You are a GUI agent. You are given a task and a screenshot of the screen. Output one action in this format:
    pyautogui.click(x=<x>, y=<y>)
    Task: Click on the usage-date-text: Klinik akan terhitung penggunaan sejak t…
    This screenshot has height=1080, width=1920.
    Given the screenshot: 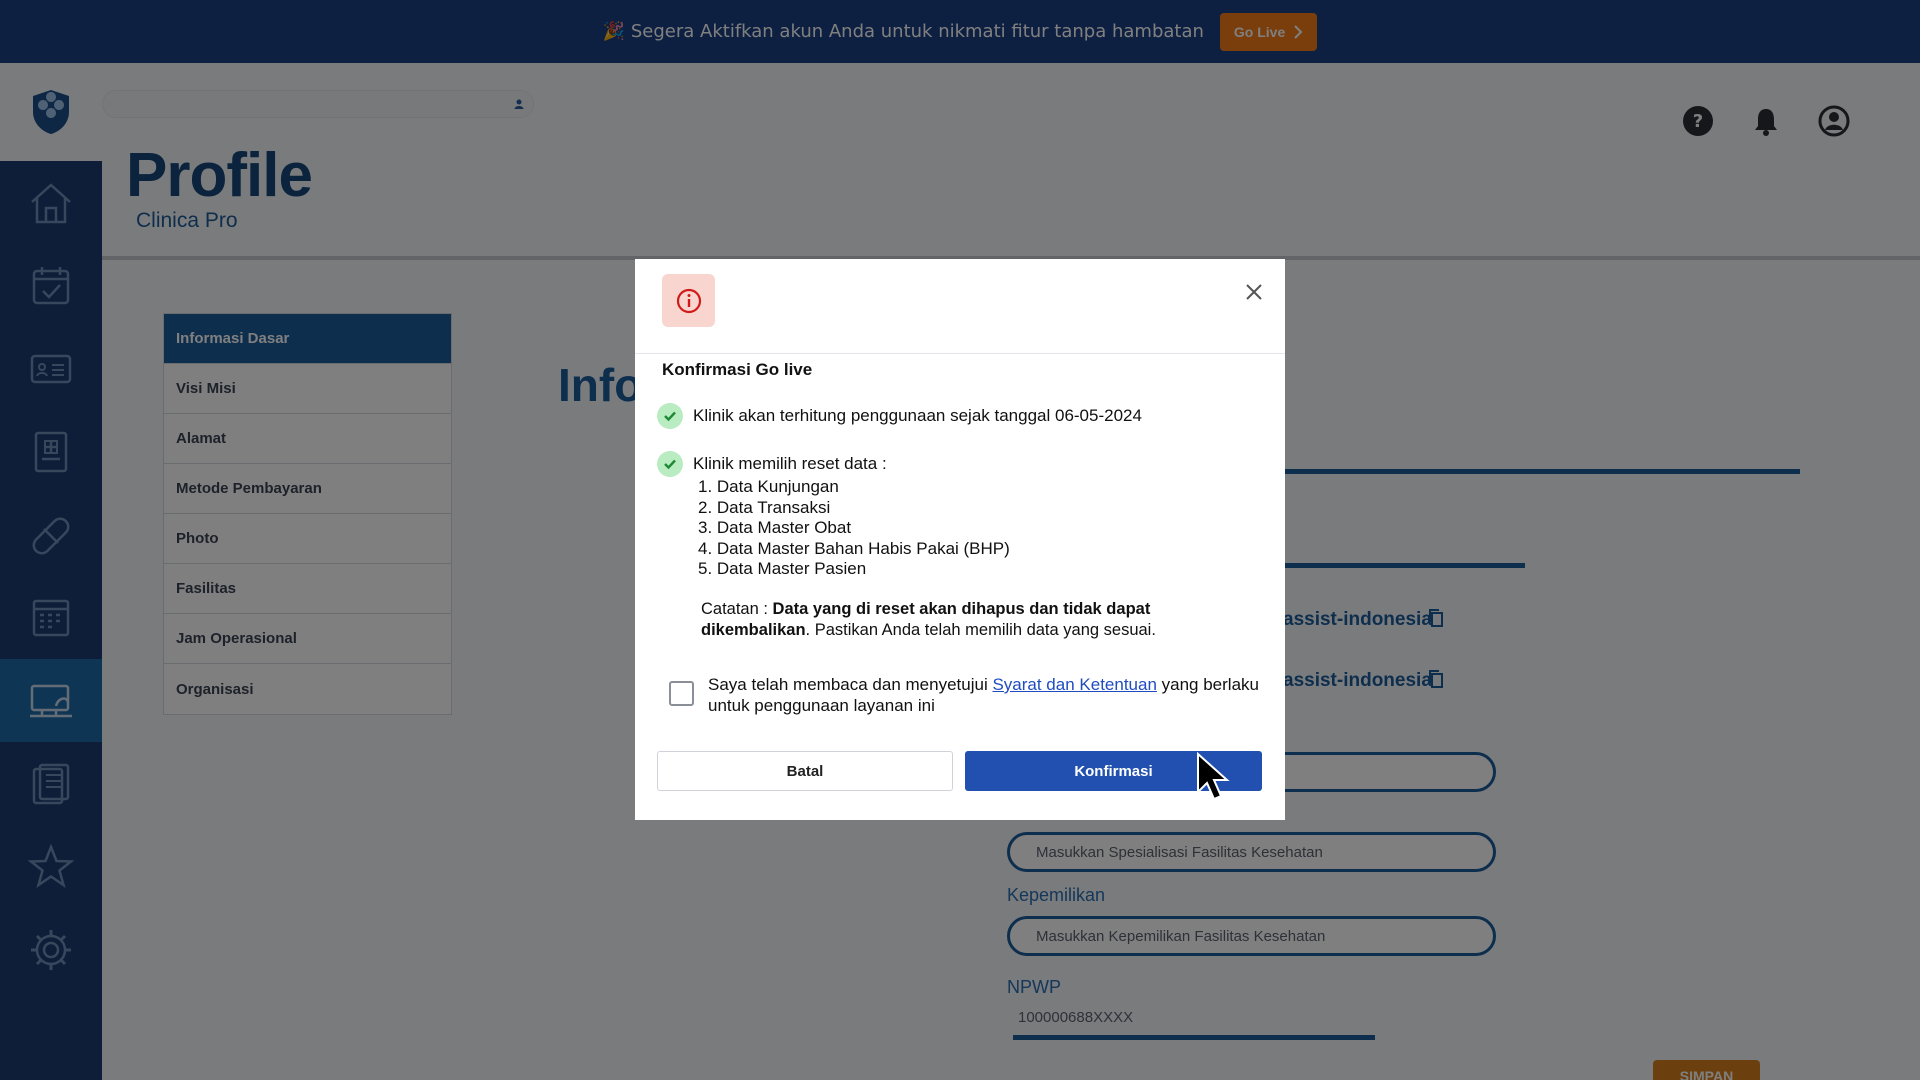 What is the action you would take?
    pyautogui.click(x=917, y=415)
    